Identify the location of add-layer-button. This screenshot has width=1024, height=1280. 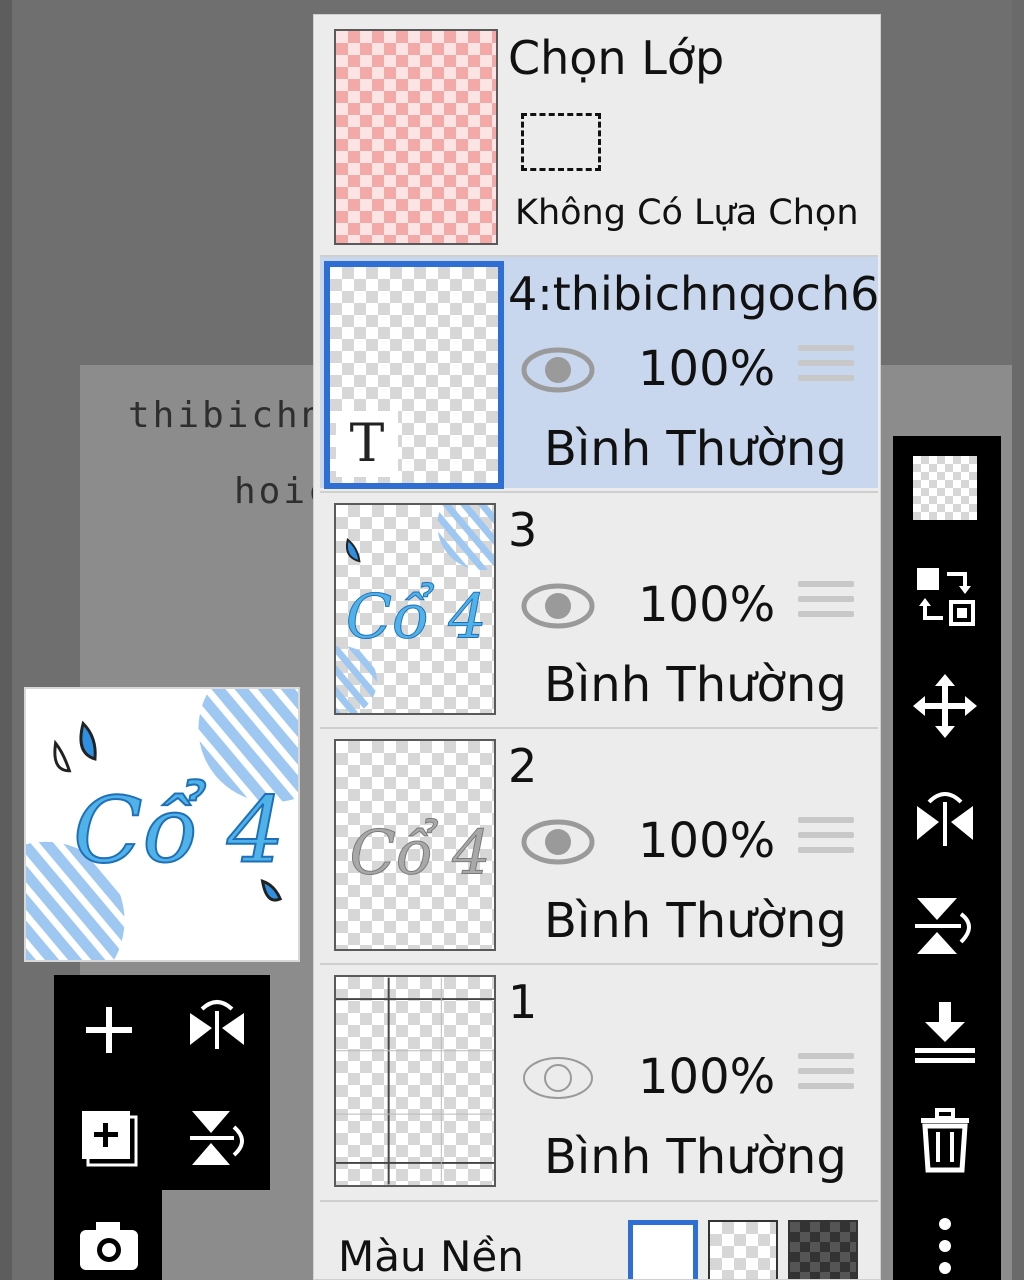
(109, 1030).